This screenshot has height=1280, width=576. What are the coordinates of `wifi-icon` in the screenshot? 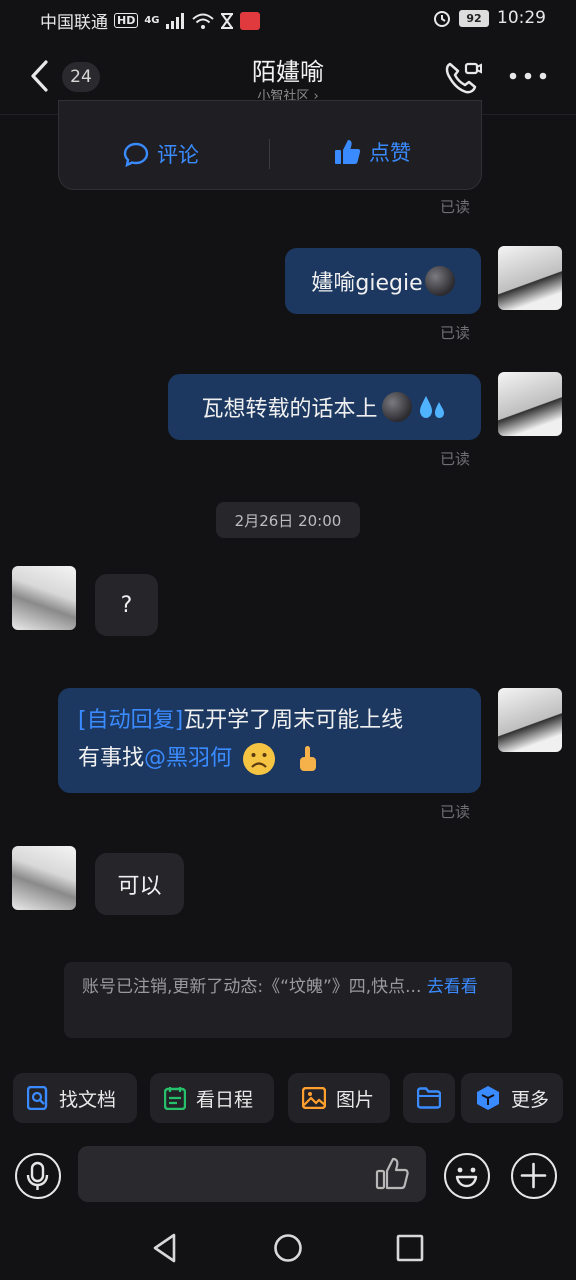 It's located at (202, 21).